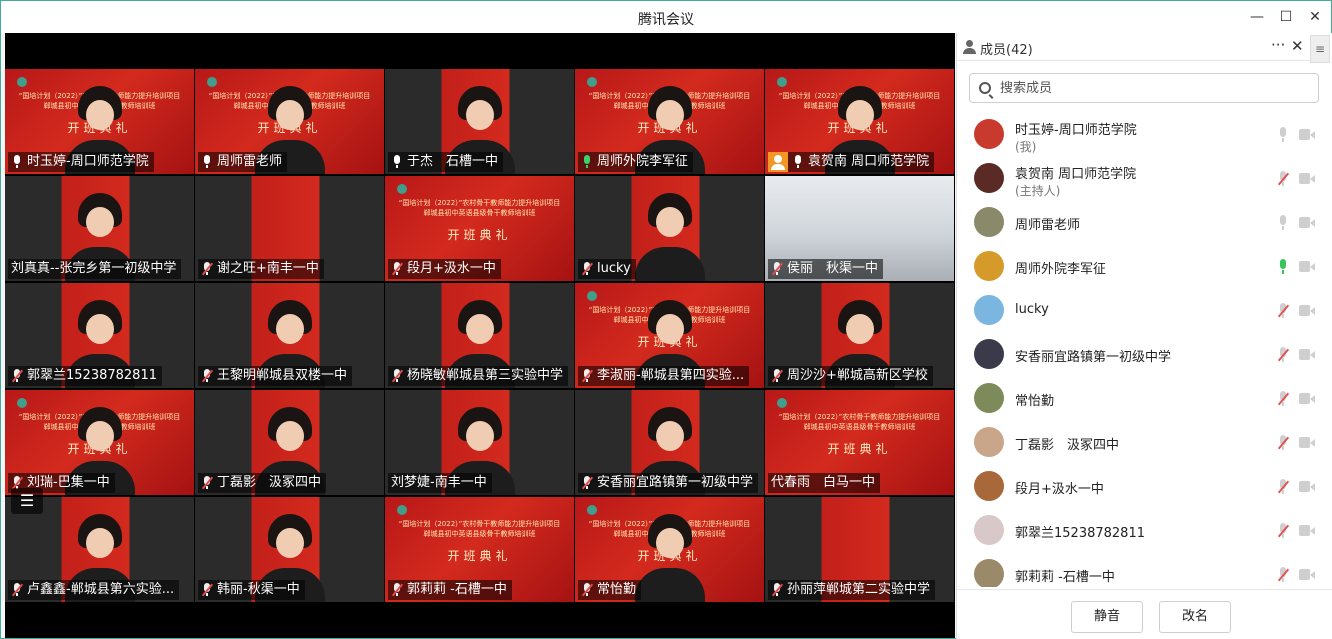 This screenshot has width=1332, height=639. What do you see at coordinates (1195, 617) in the screenshot?
I see `rename-button: 改名` at bounding box center [1195, 617].